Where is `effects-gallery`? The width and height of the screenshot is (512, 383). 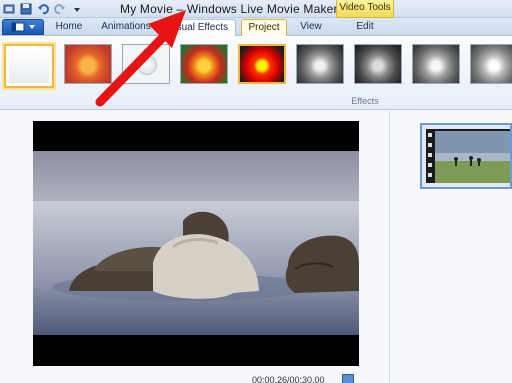
effects-gallery is located at coordinates (258, 66).